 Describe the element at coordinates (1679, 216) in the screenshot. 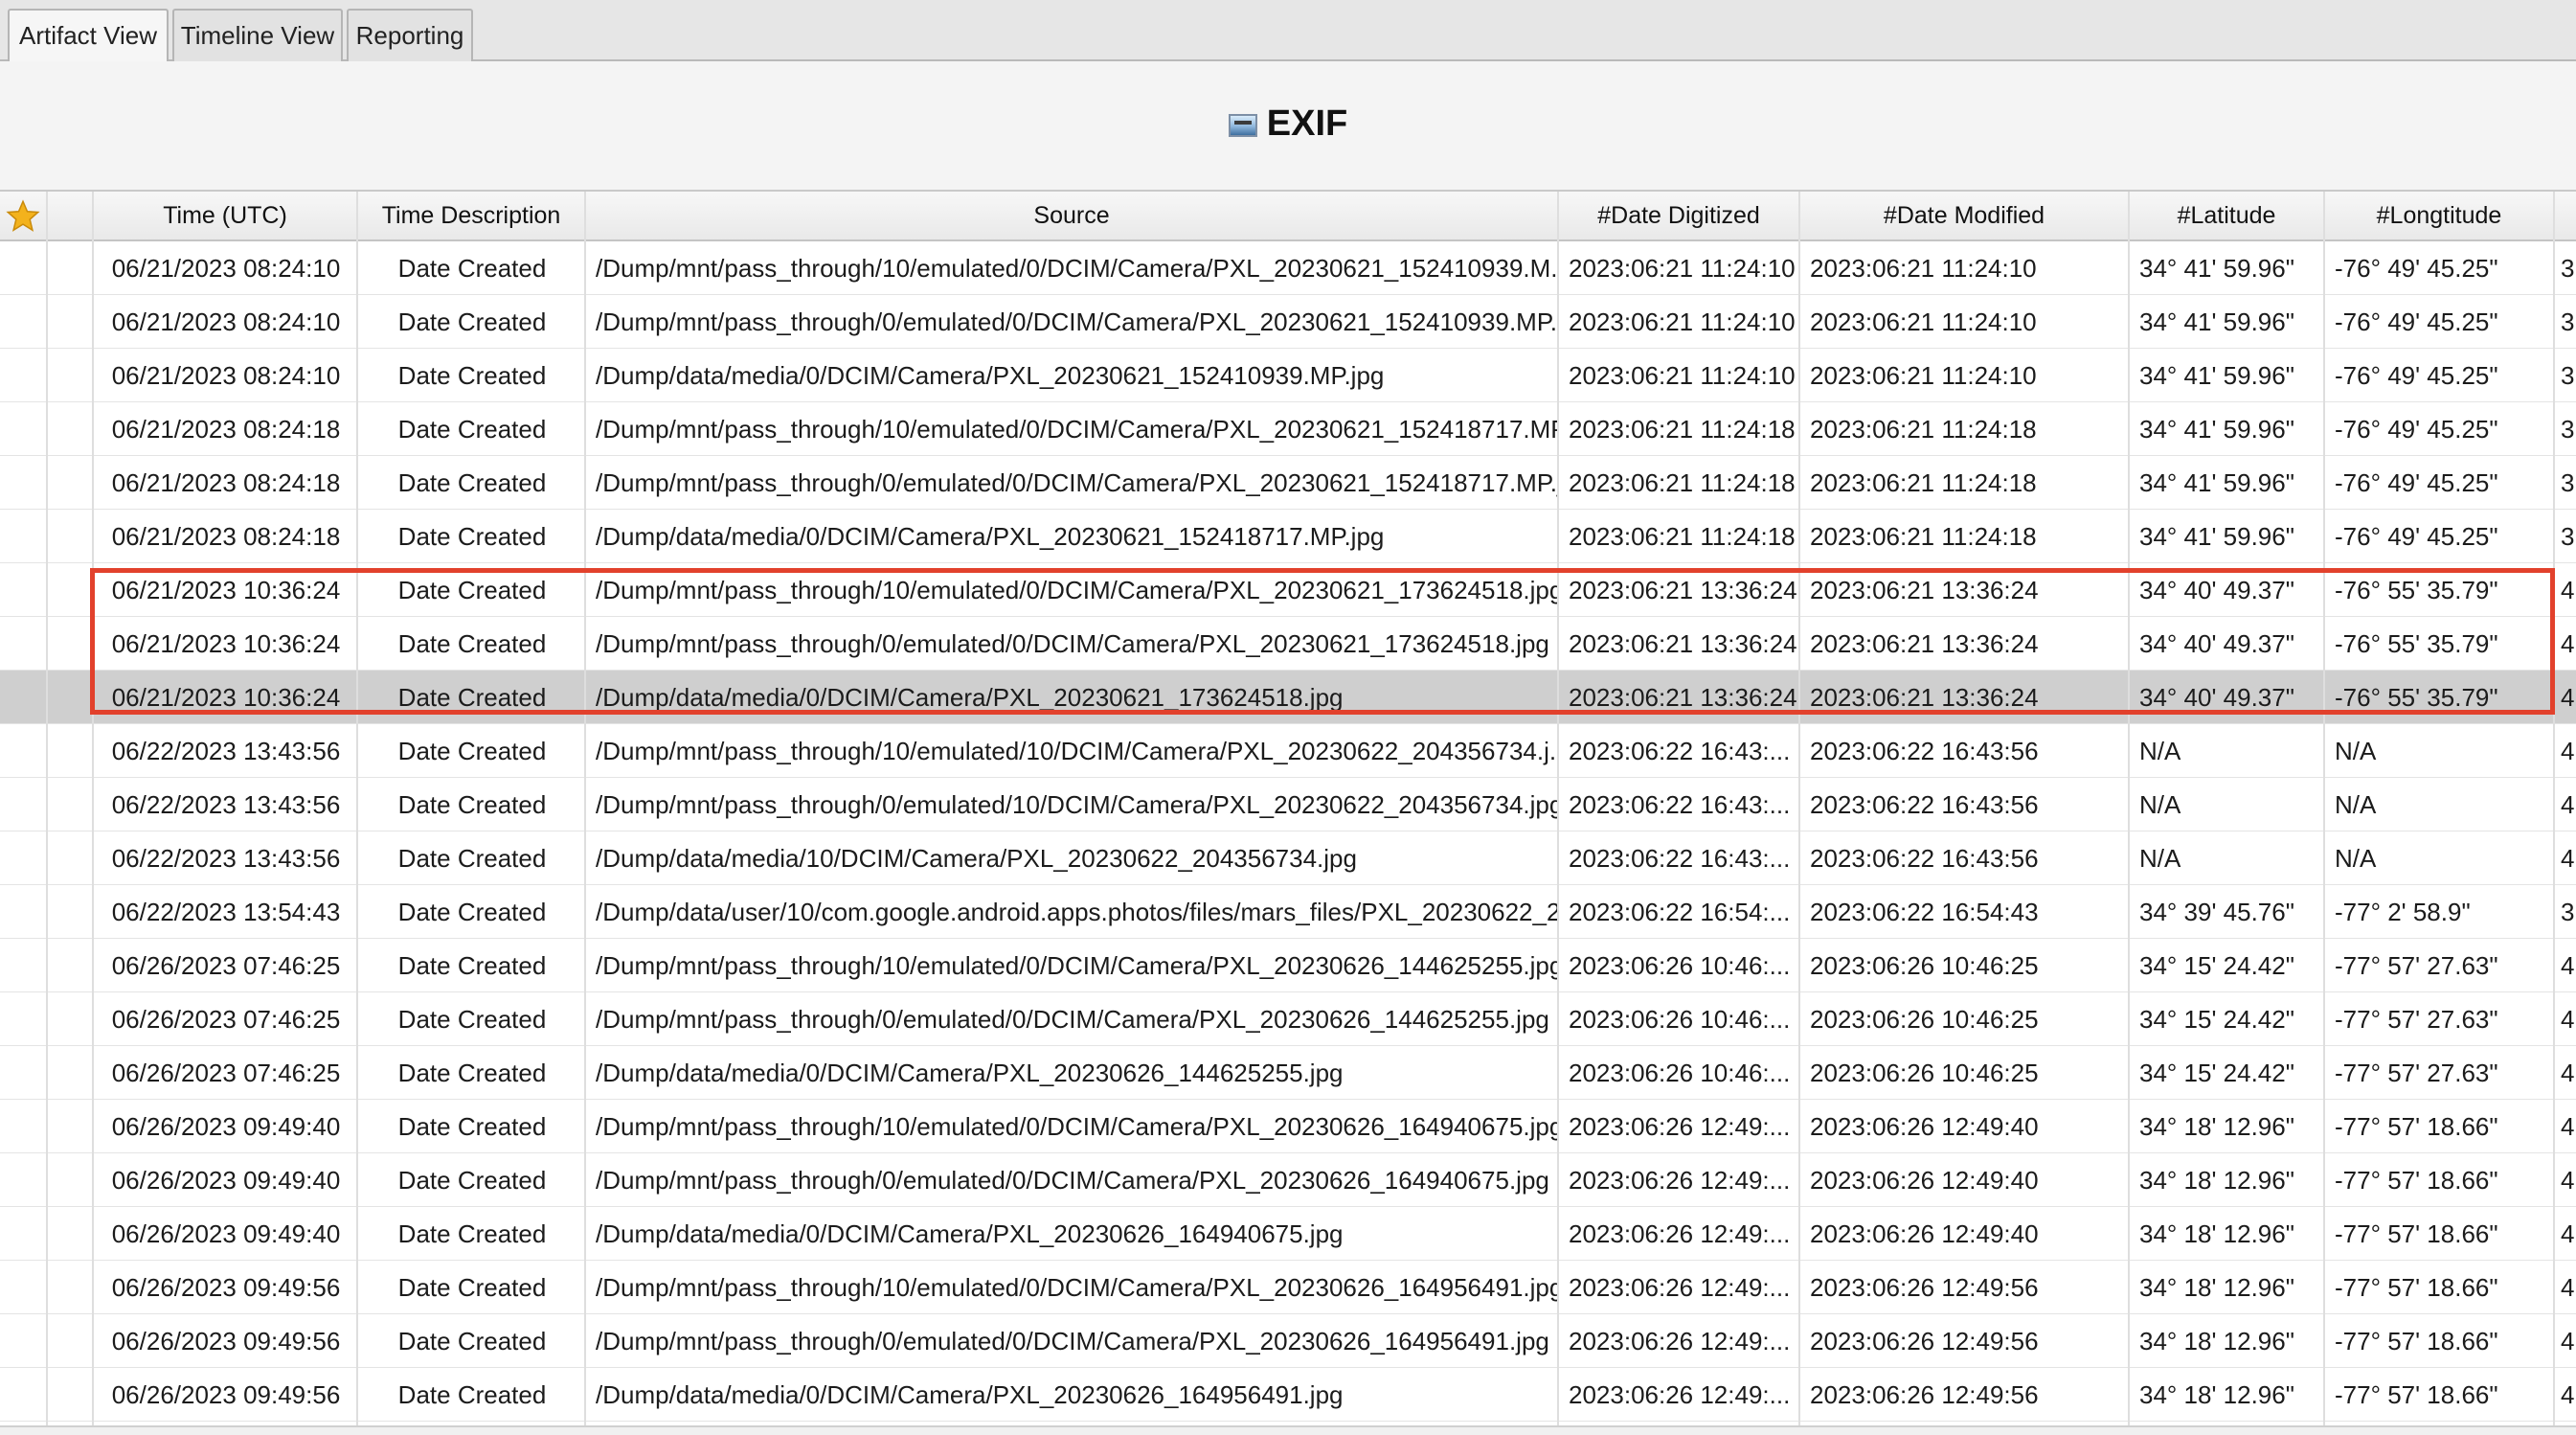

I see `header-date-digitized: #Date Digitized` at that location.